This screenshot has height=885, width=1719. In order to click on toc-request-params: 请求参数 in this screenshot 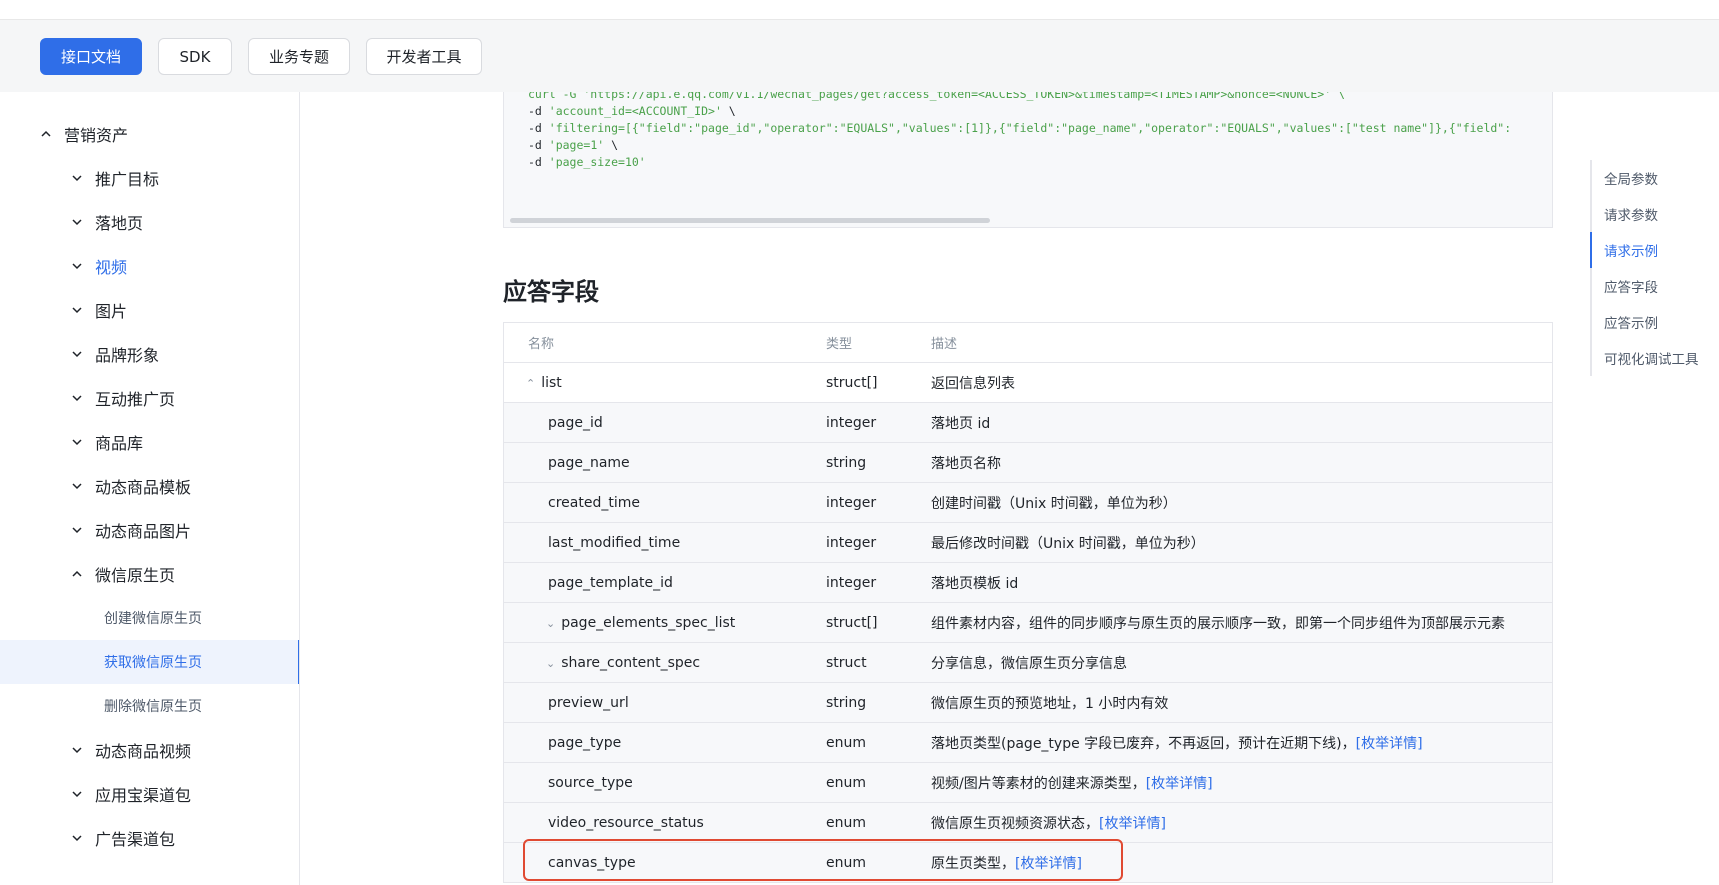, I will do `click(1655, 214)`.